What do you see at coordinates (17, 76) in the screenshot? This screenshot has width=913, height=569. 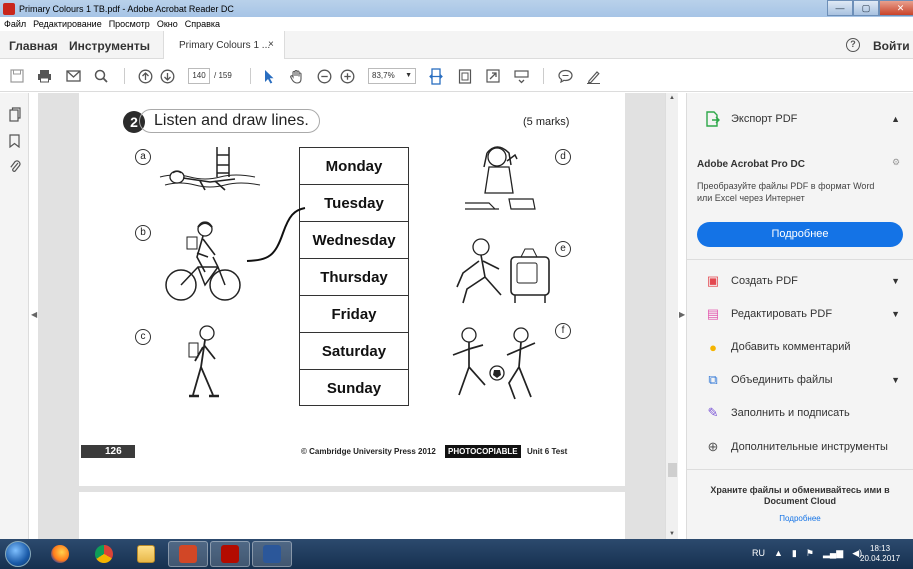 I see `save-icon` at bounding box center [17, 76].